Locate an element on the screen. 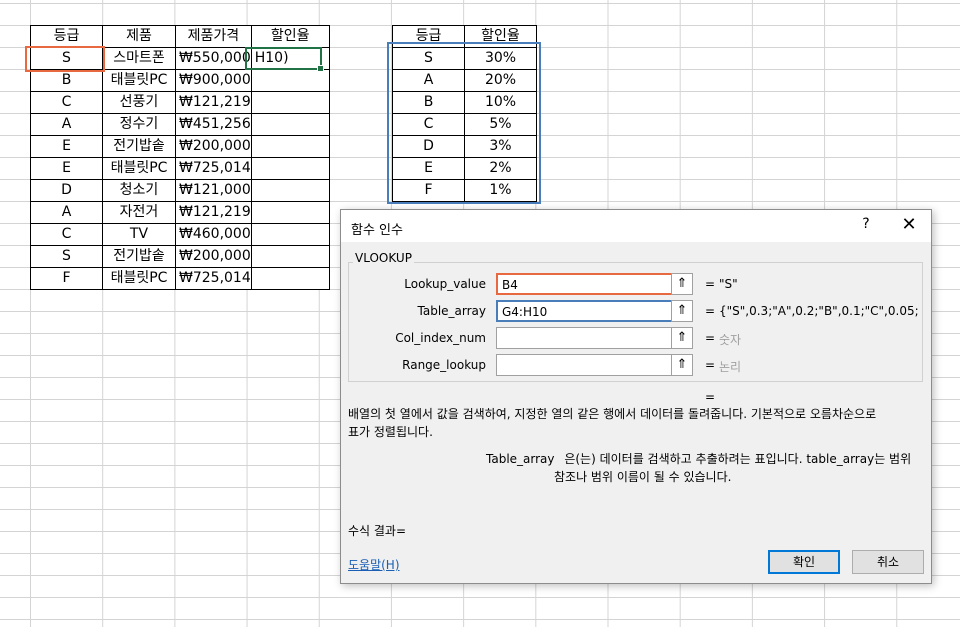  function-name: VLOOKUP is located at coordinates (383, 258).